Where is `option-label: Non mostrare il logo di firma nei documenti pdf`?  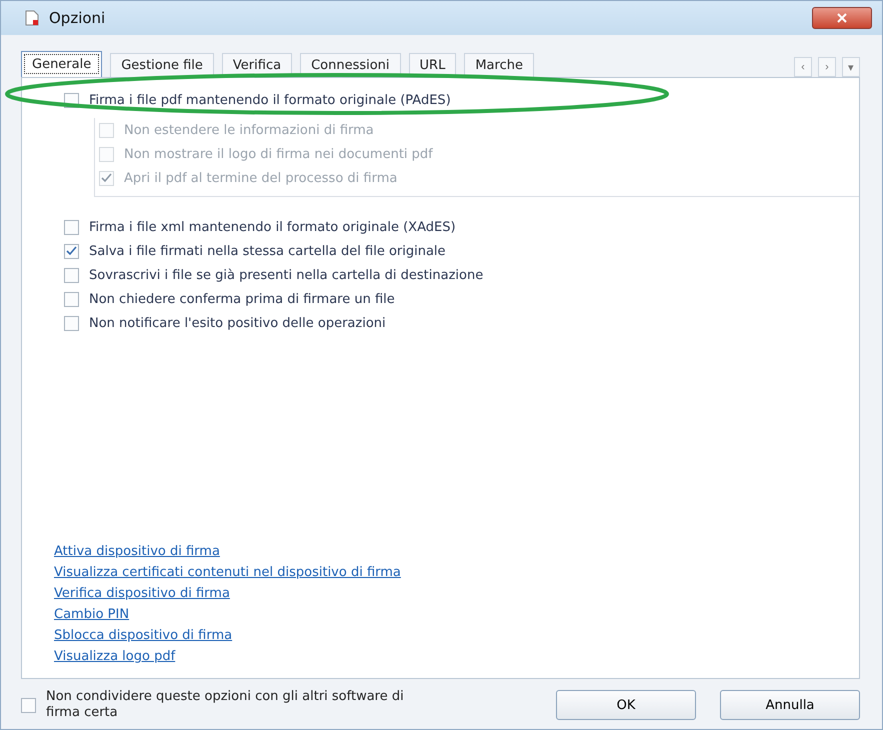
option-label: Non mostrare il logo di firma nei documenti pdf is located at coordinates (278, 154).